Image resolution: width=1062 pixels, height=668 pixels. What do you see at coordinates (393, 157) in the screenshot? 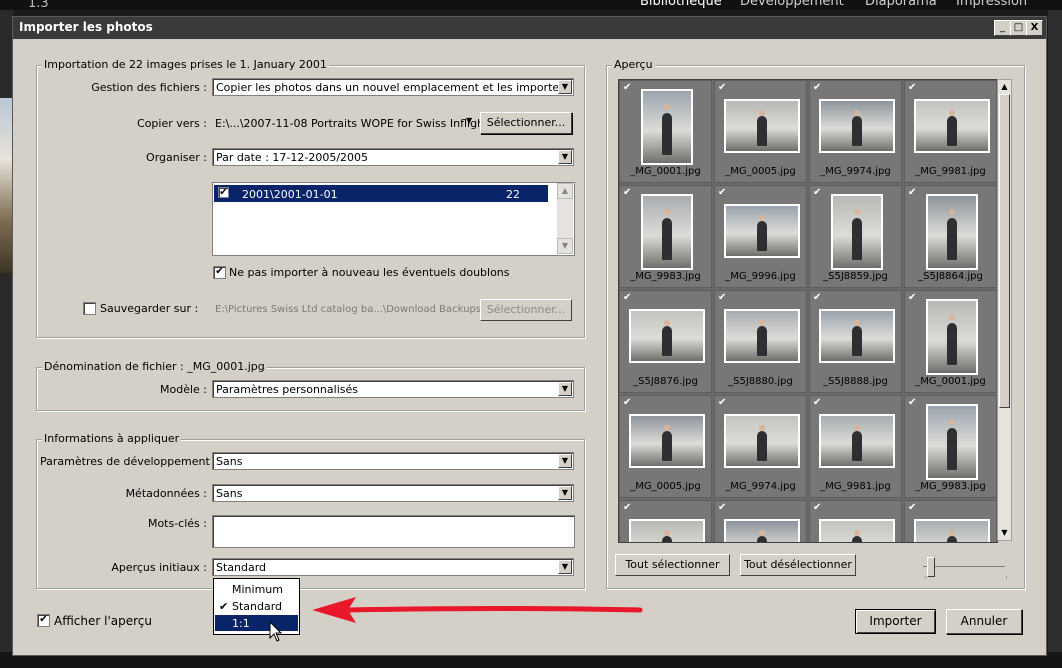
I see `organize-select: Par date : 17-12-2005/2005 ▼` at bounding box center [393, 157].